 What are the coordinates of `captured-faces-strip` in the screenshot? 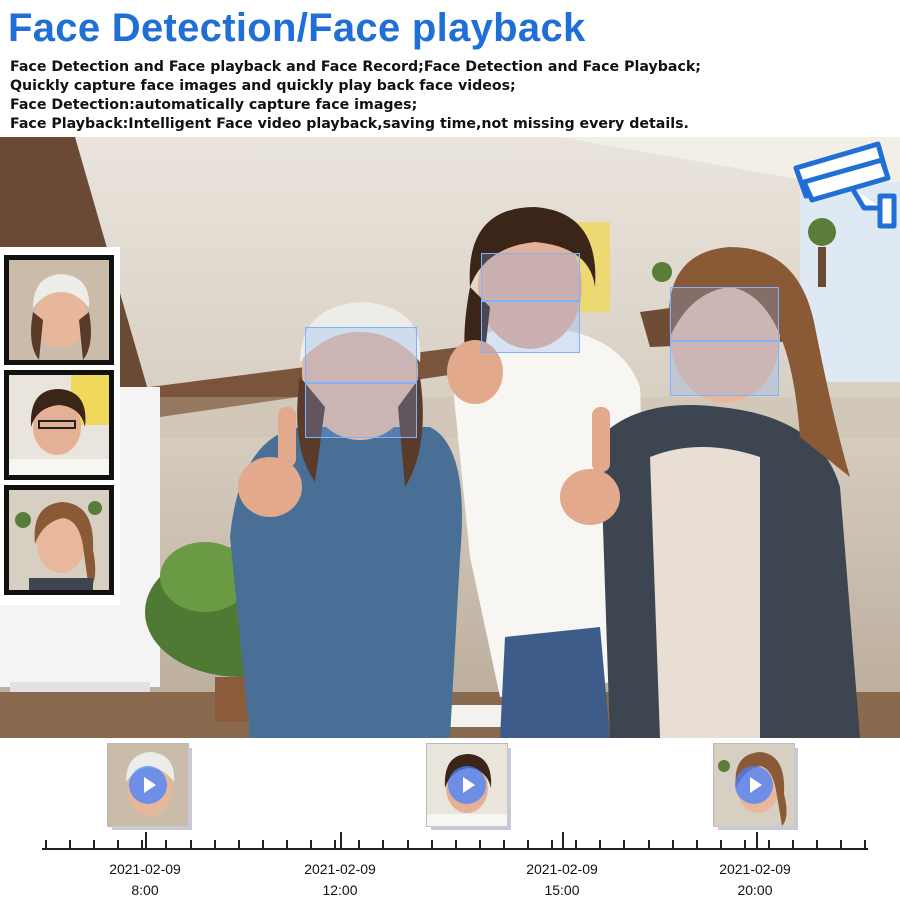 It's located at (60, 426).